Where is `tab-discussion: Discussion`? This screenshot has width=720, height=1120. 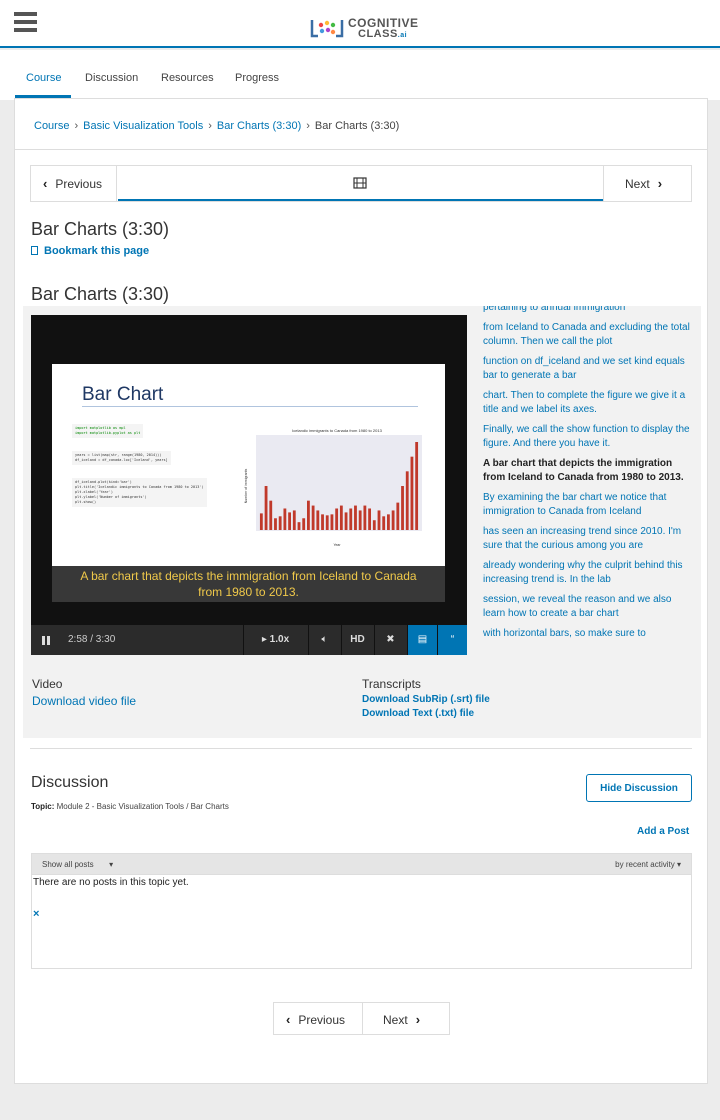 tab-discussion: Discussion is located at coordinates (111, 78).